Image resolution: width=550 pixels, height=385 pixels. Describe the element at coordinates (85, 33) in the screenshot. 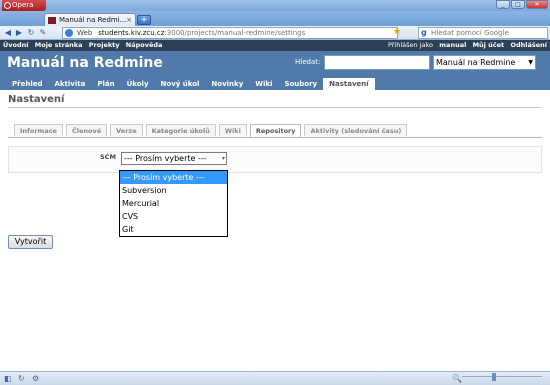

I see `web-label: Web` at that location.